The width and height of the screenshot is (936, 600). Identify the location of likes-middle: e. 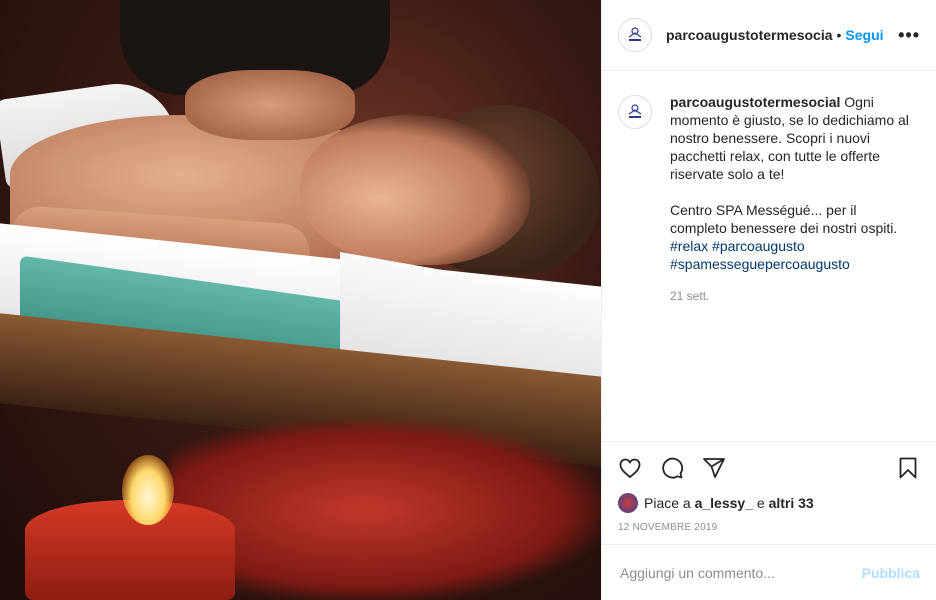
(760, 503).